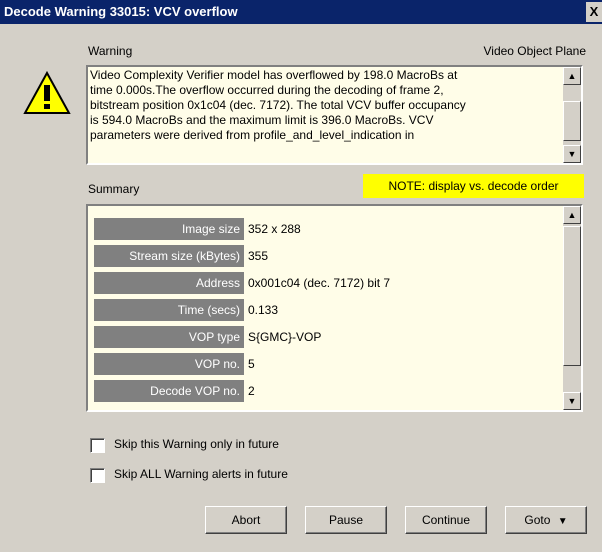  What do you see at coordinates (258, 256) in the screenshot?
I see `summary-value: 355` at bounding box center [258, 256].